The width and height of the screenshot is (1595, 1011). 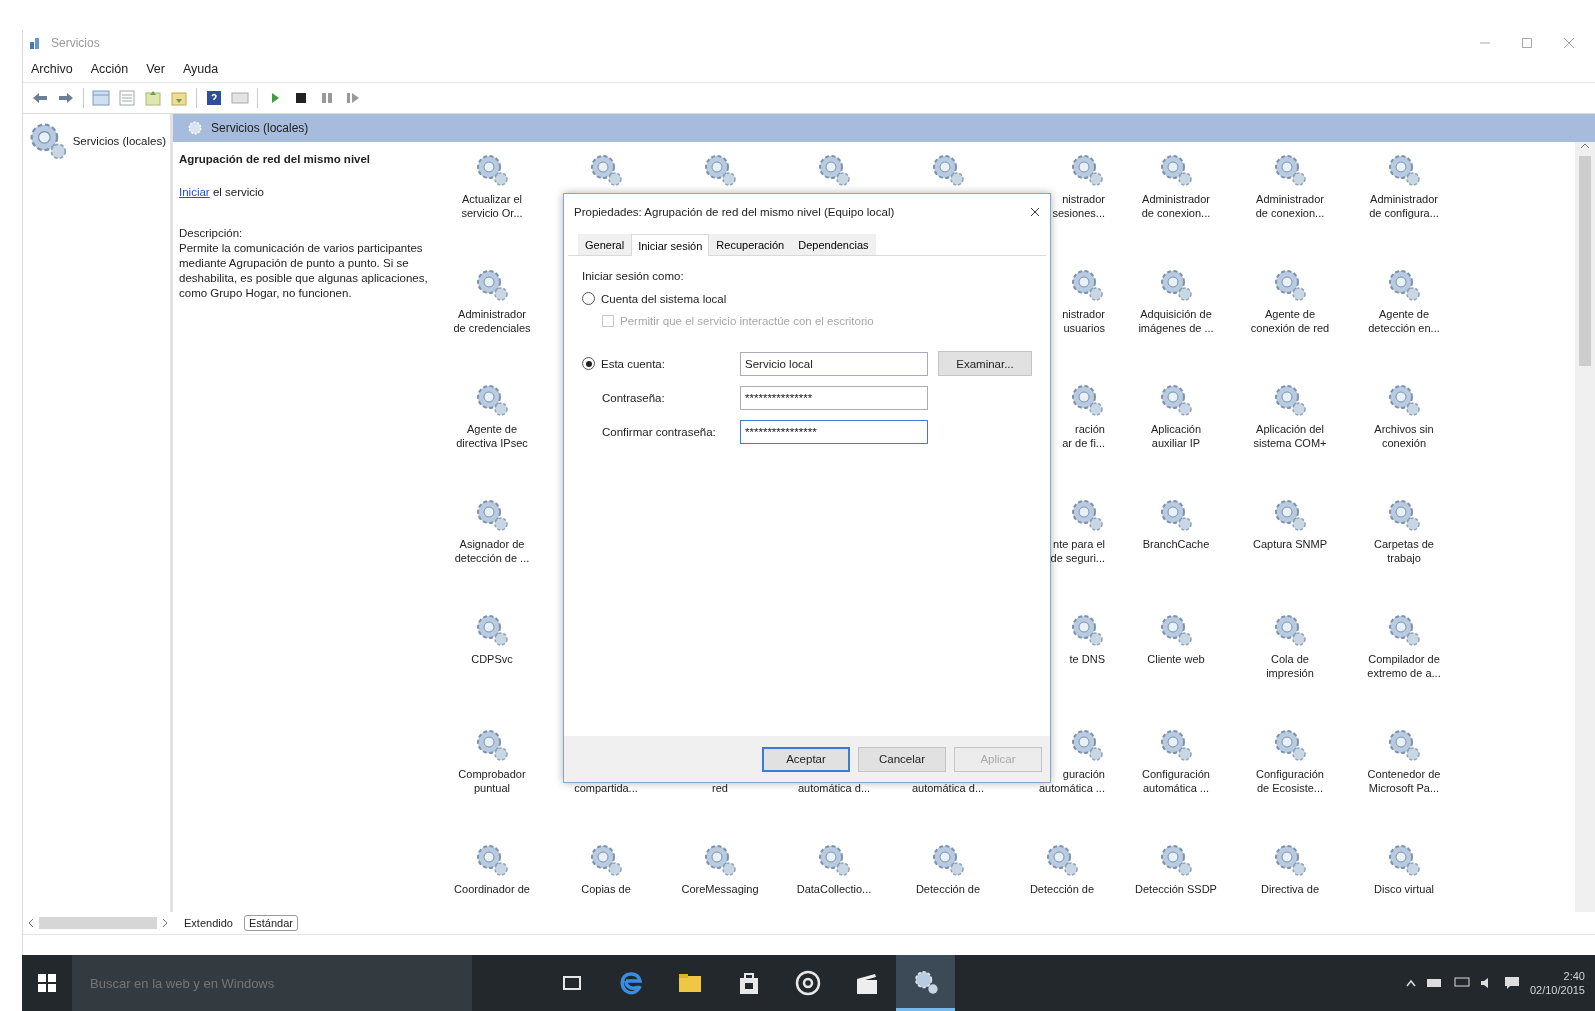 I want to click on search-field: Buscar en la web y en Windows, so click(x=272, y=983).